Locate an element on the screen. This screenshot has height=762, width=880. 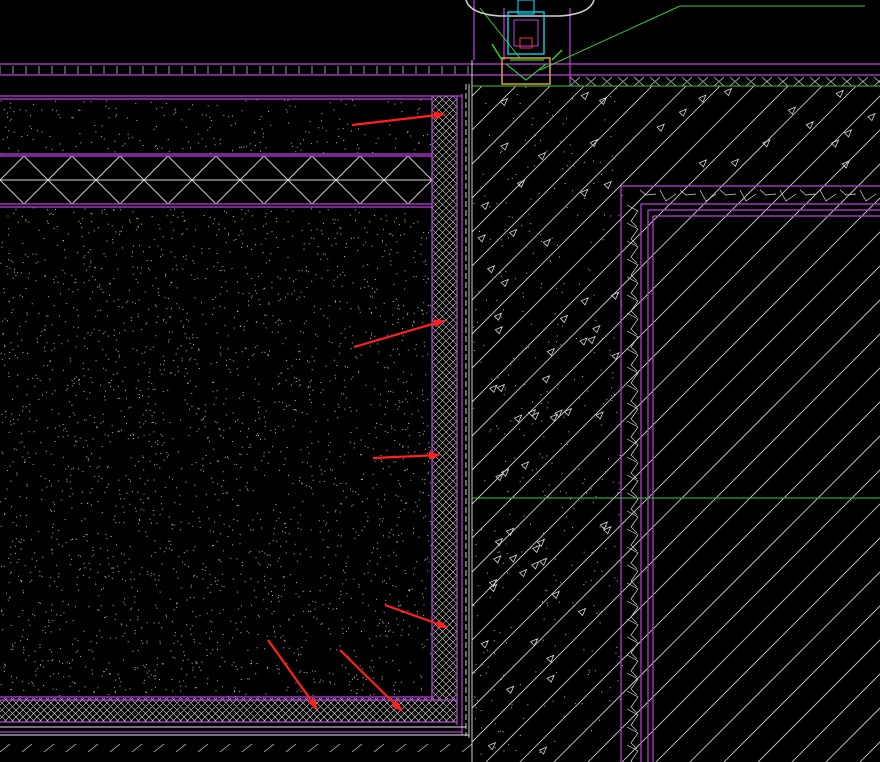
lower-strip-ticks is located at coordinates (236, 748).